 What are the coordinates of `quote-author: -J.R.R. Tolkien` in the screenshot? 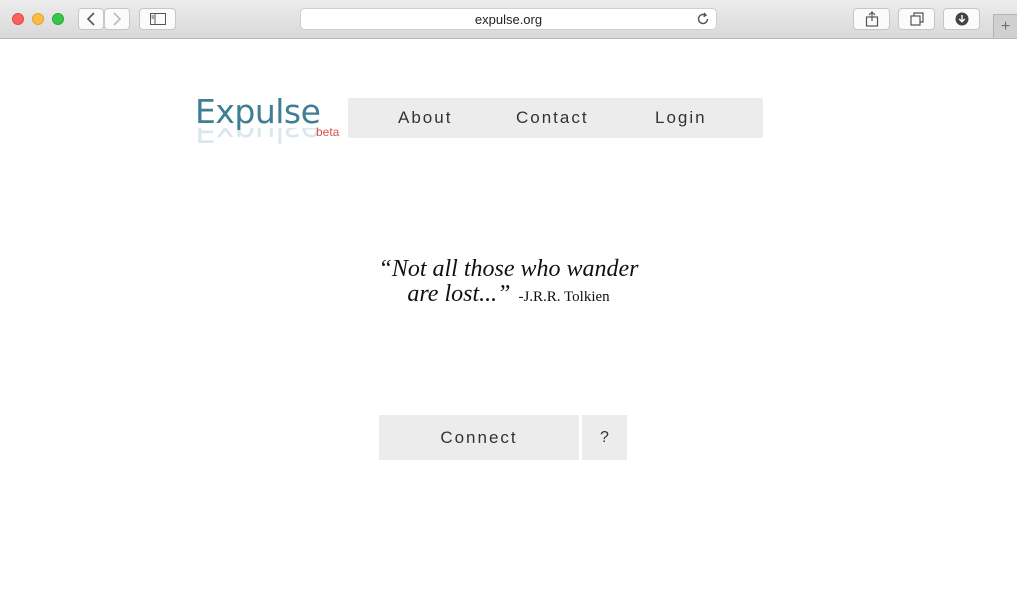 It's located at (564, 297).